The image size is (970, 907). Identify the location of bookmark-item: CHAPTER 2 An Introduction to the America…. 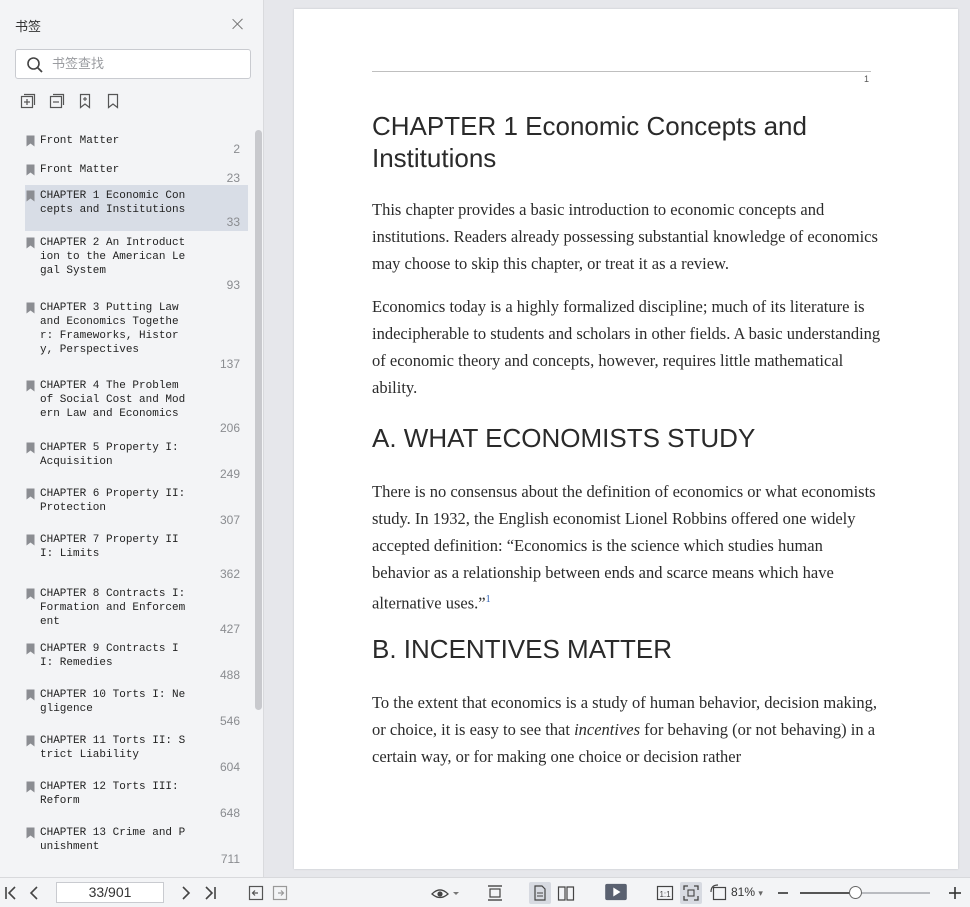
(136, 263).